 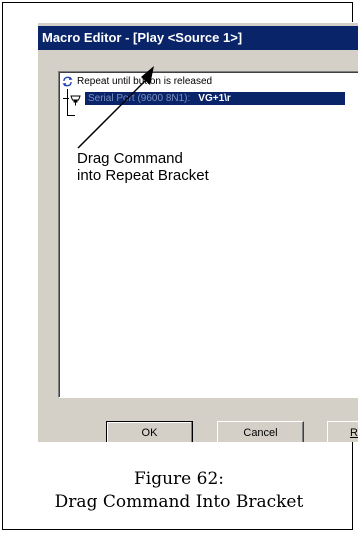 What do you see at coordinates (143, 175) in the screenshot?
I see `annotation-line-2: into Repeat Bracket` at bounding box center [143, 175].